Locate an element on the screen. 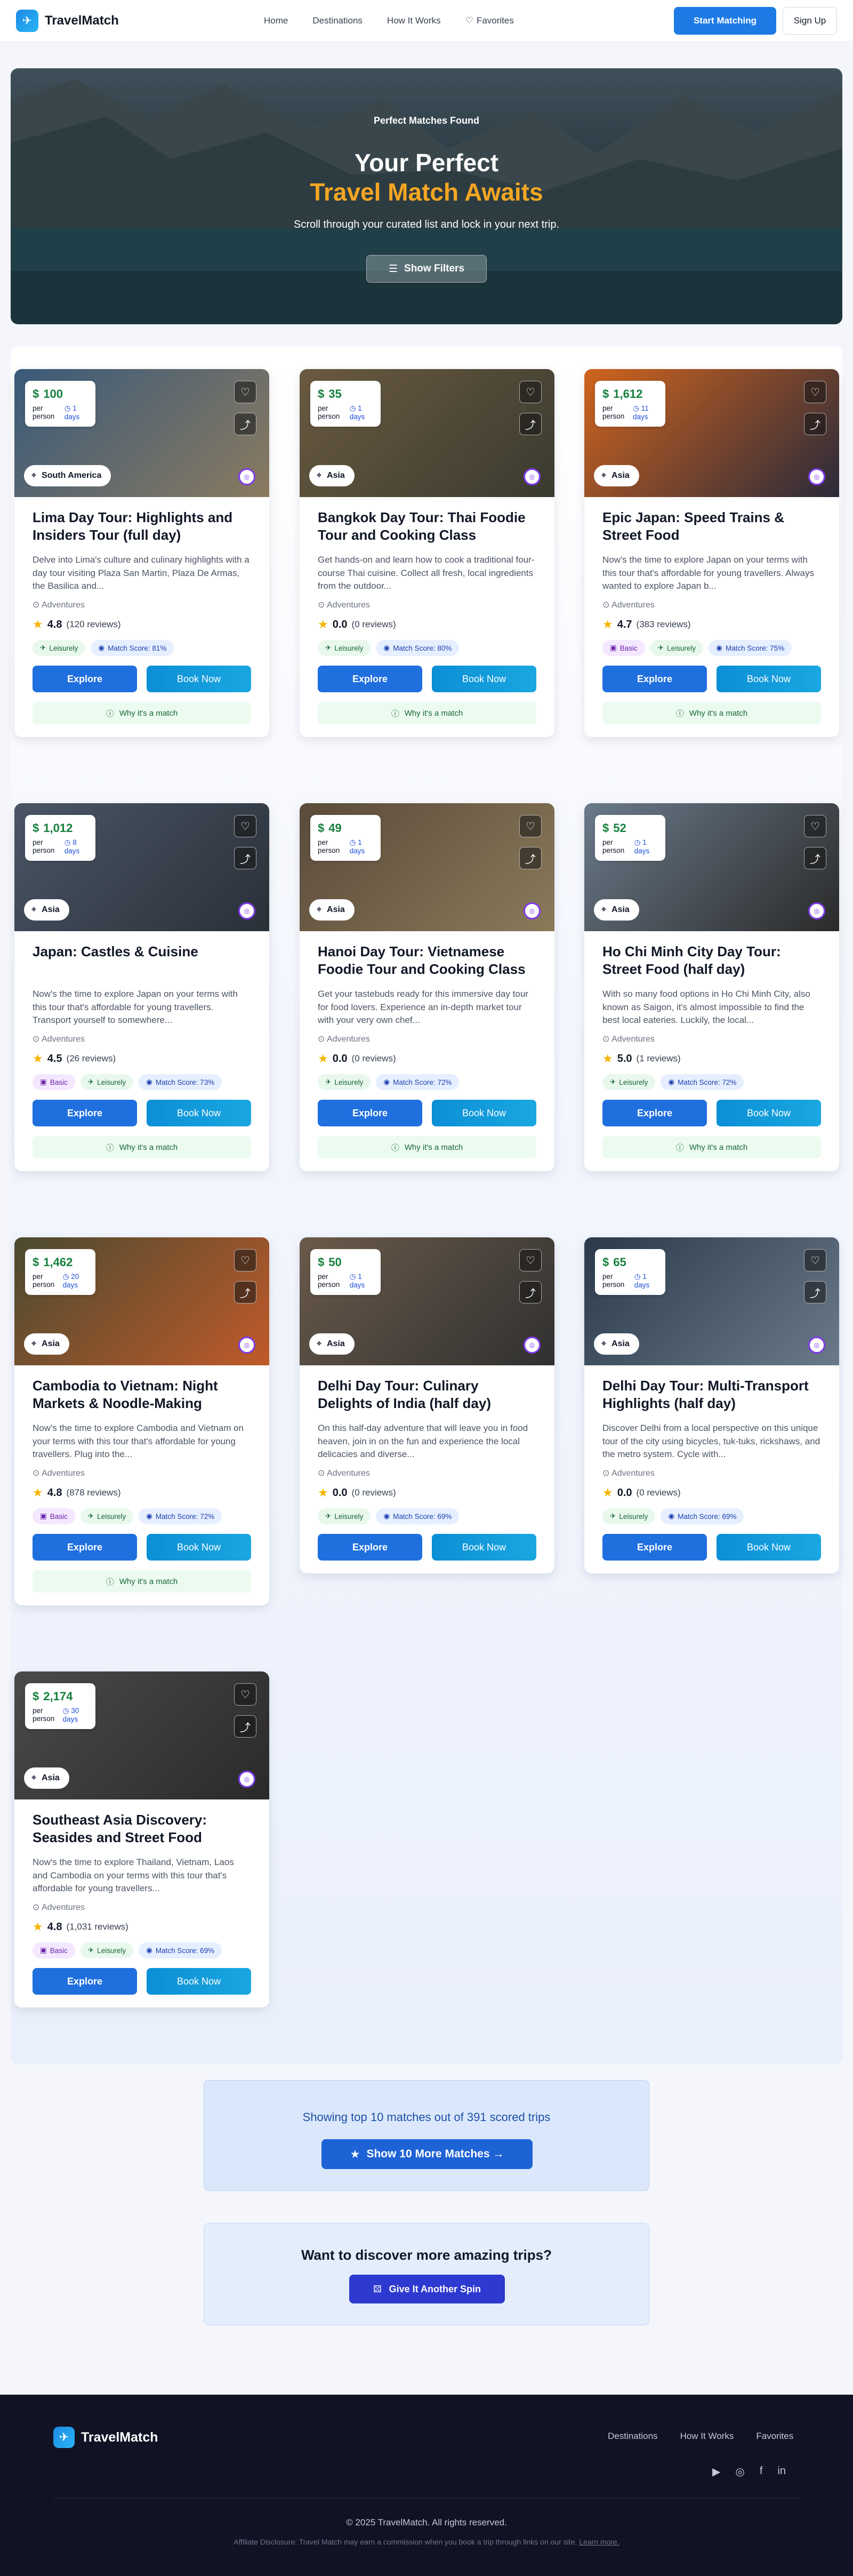  footer-logo: ✈ TravelMatch is located at coordinates (105, 2437).